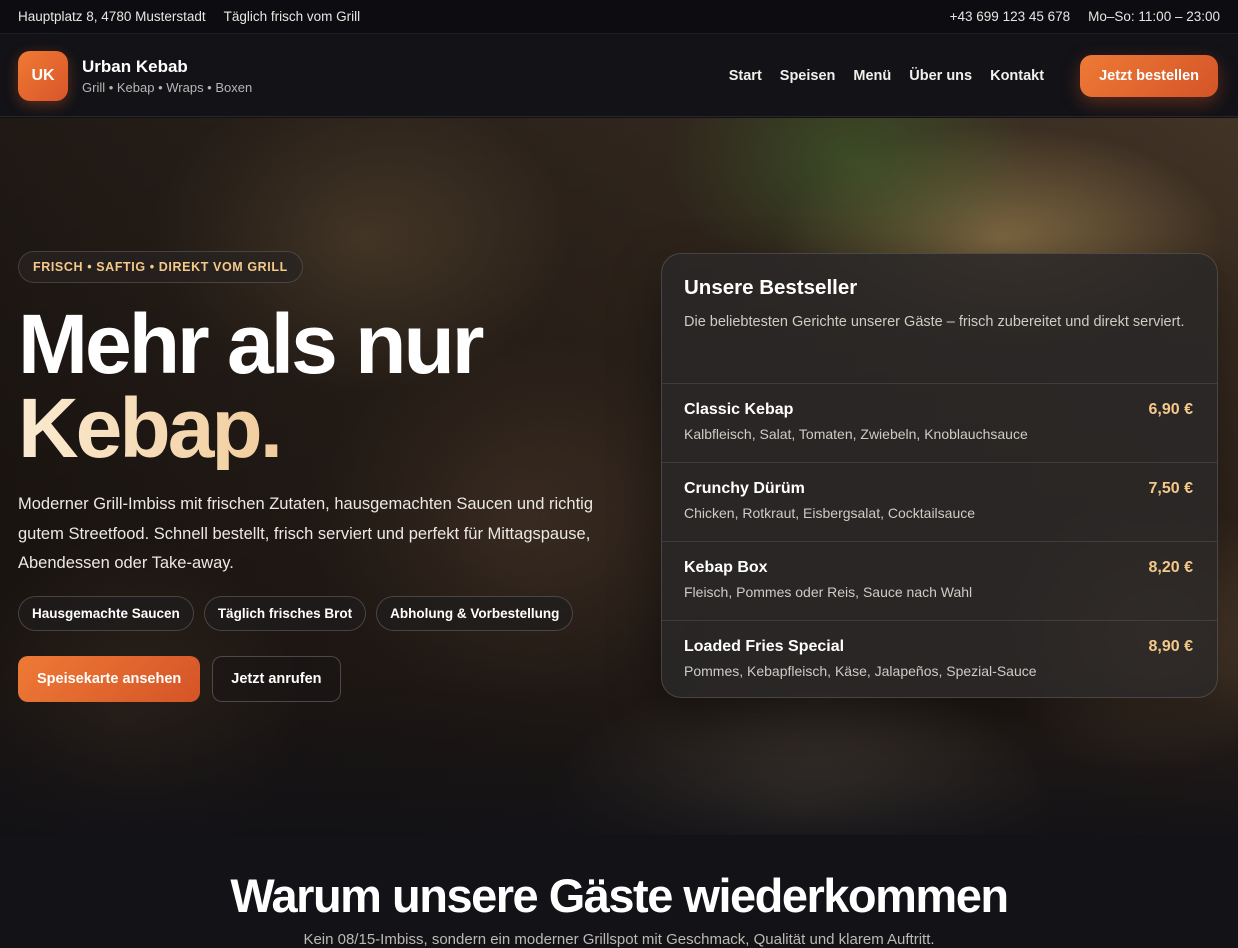  What do you see at coordinates (619, 895) in the screenshot?
I see `why-title: Warum unsere Gäste wiederkommen` at bounding box center [619, 895].